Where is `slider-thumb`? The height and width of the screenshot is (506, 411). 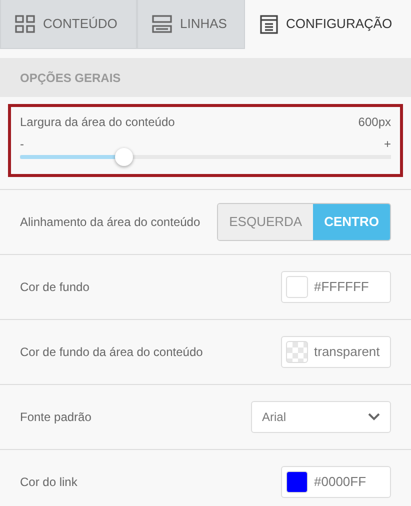
slider-thumb is located at coordinates (123, 157).